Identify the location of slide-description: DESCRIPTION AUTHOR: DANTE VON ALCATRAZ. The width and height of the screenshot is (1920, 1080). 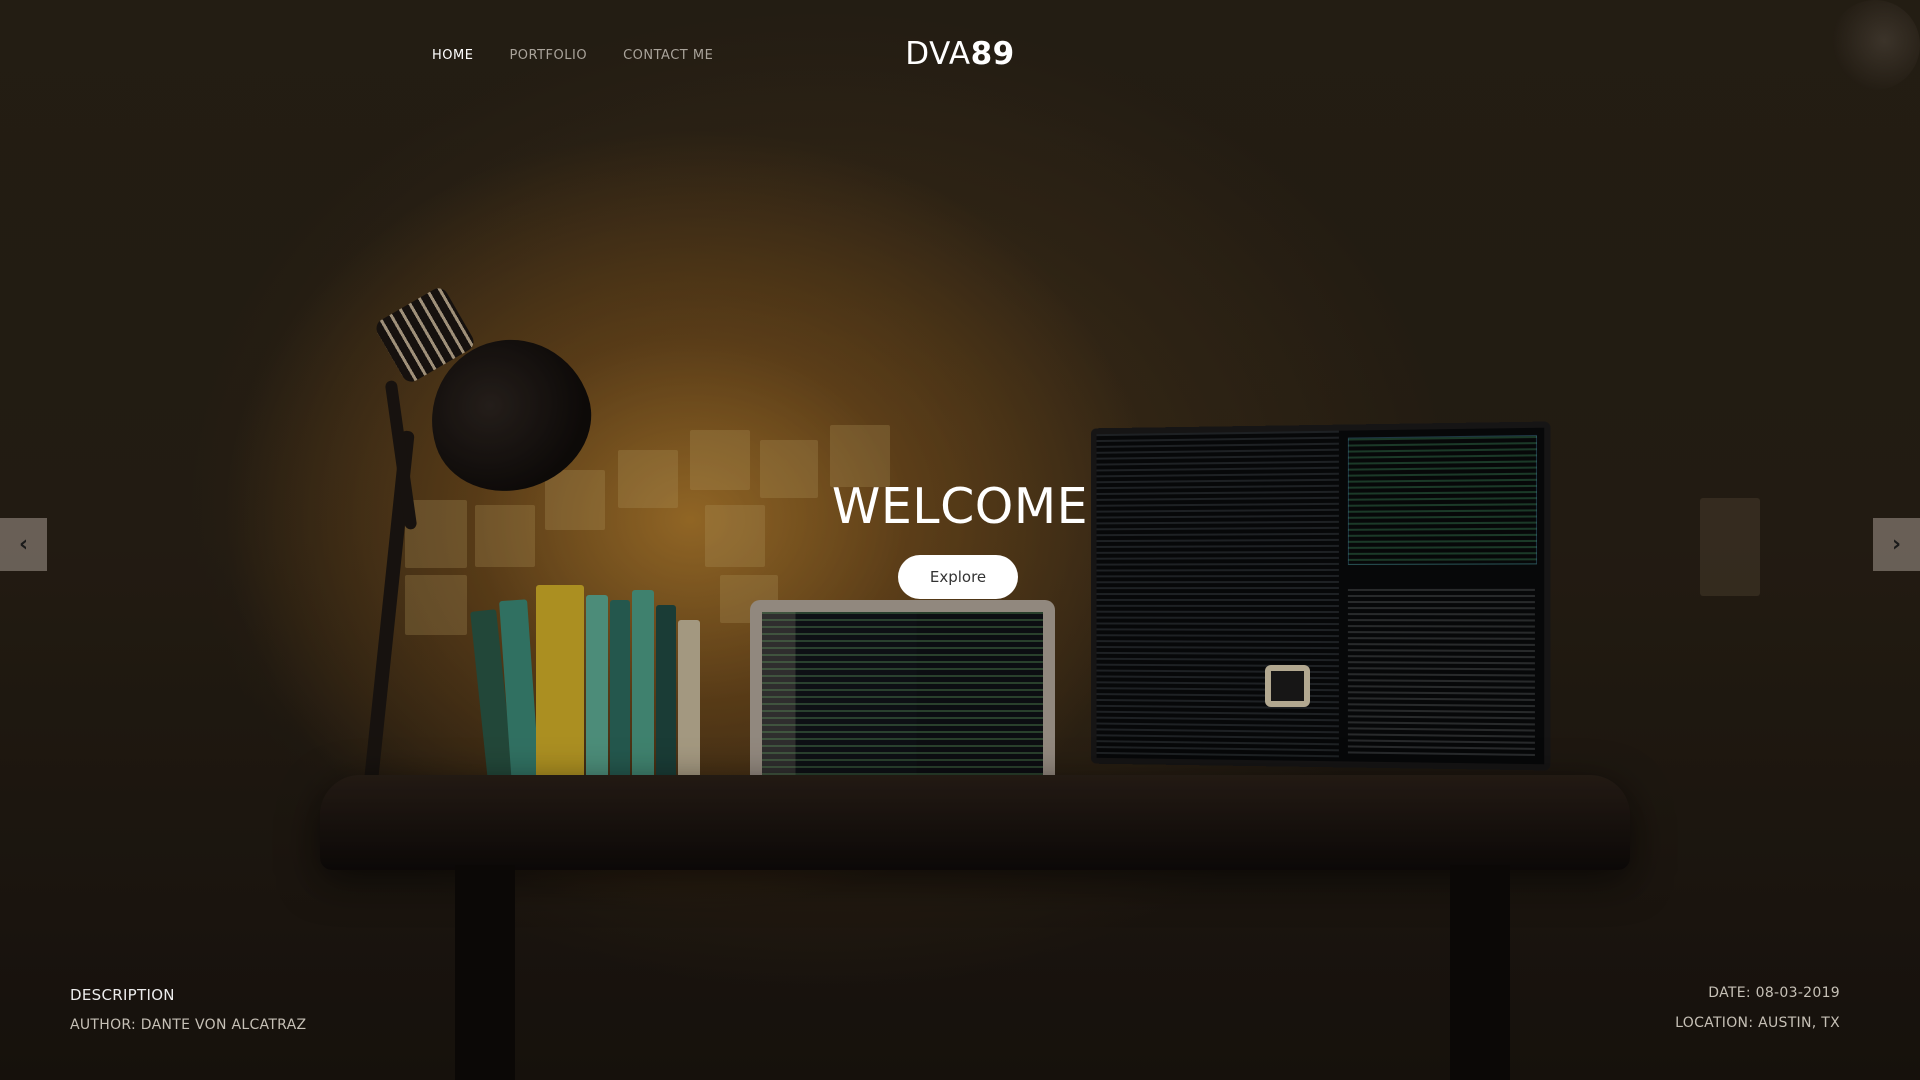
(188, 1010).